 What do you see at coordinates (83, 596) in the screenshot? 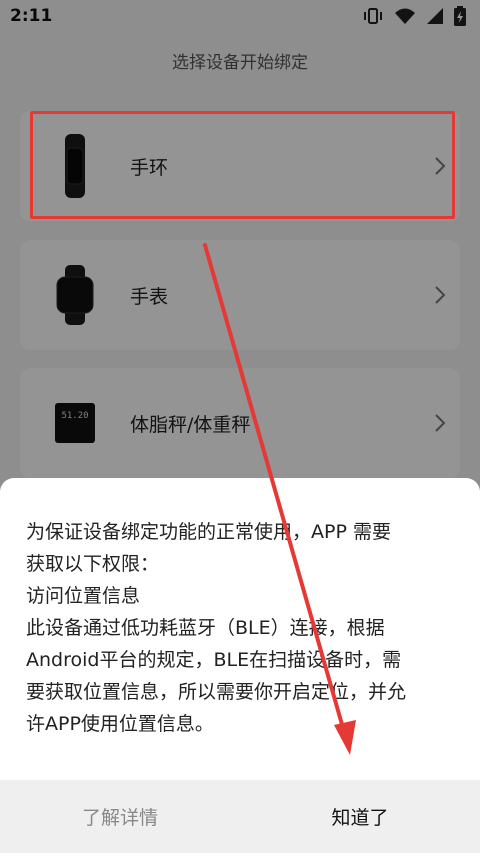
I see `dialog-line: 访问位置信息` at bounding box center [83, 596].